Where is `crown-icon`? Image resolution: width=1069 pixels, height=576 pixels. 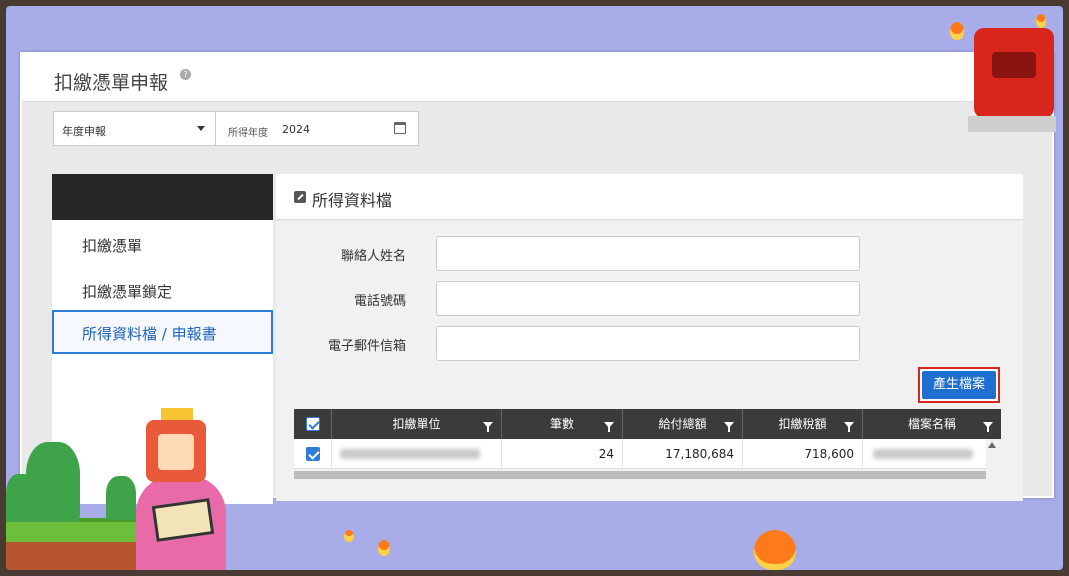 crown-icon is located at coordinates (177, 414).